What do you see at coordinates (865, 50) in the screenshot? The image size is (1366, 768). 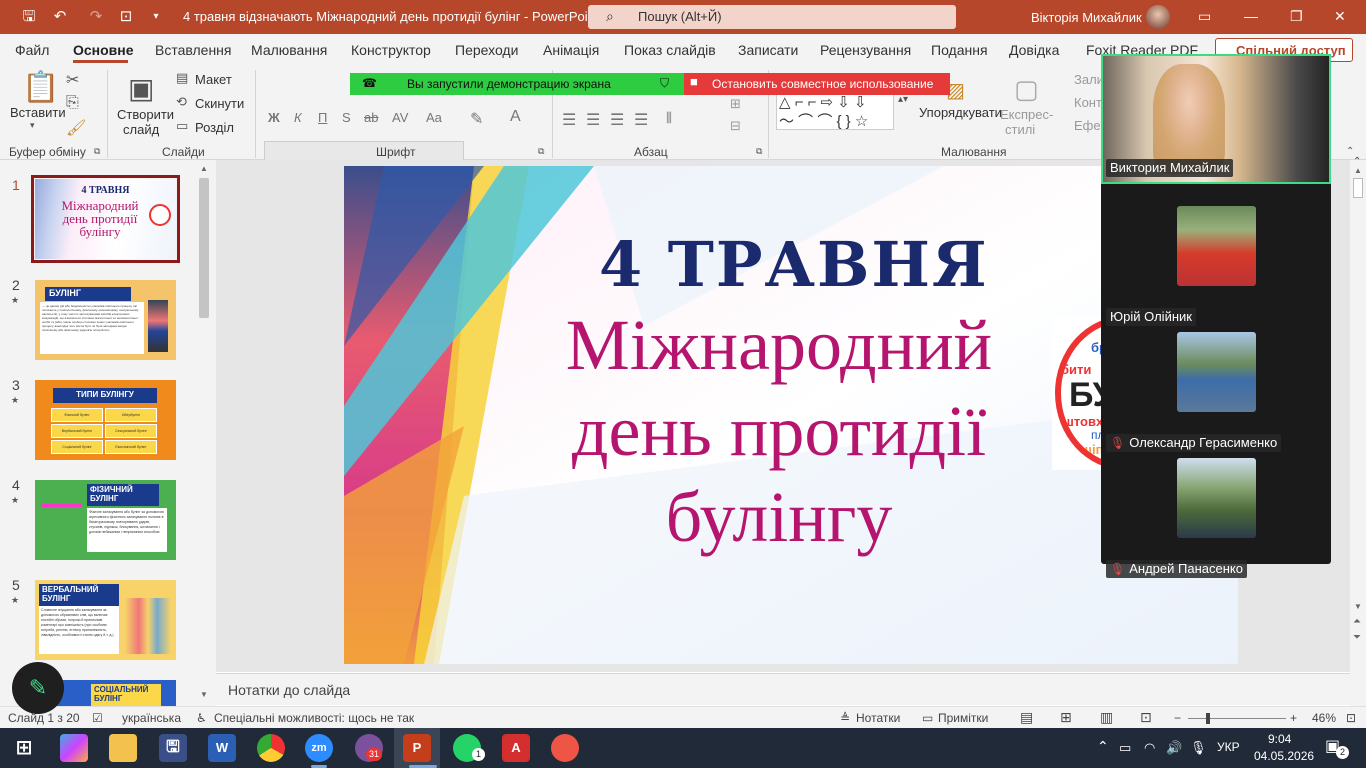 I see `tab-review: Рецензування` at bounding box center [865, 50].